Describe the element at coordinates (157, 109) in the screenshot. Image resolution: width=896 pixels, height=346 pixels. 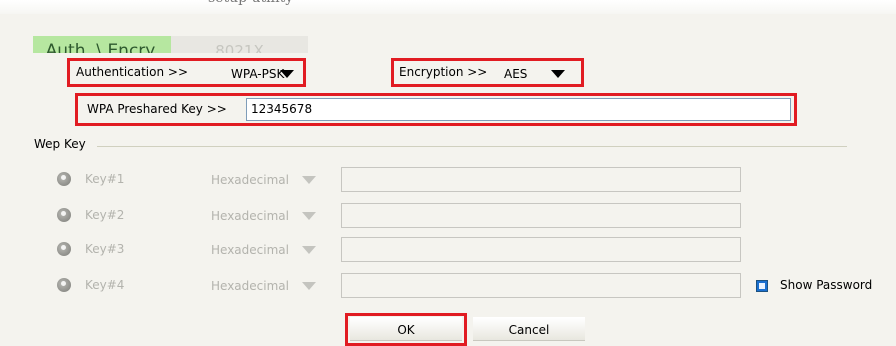
I see `psk-label: WPA Preshared Key >>` at that location.